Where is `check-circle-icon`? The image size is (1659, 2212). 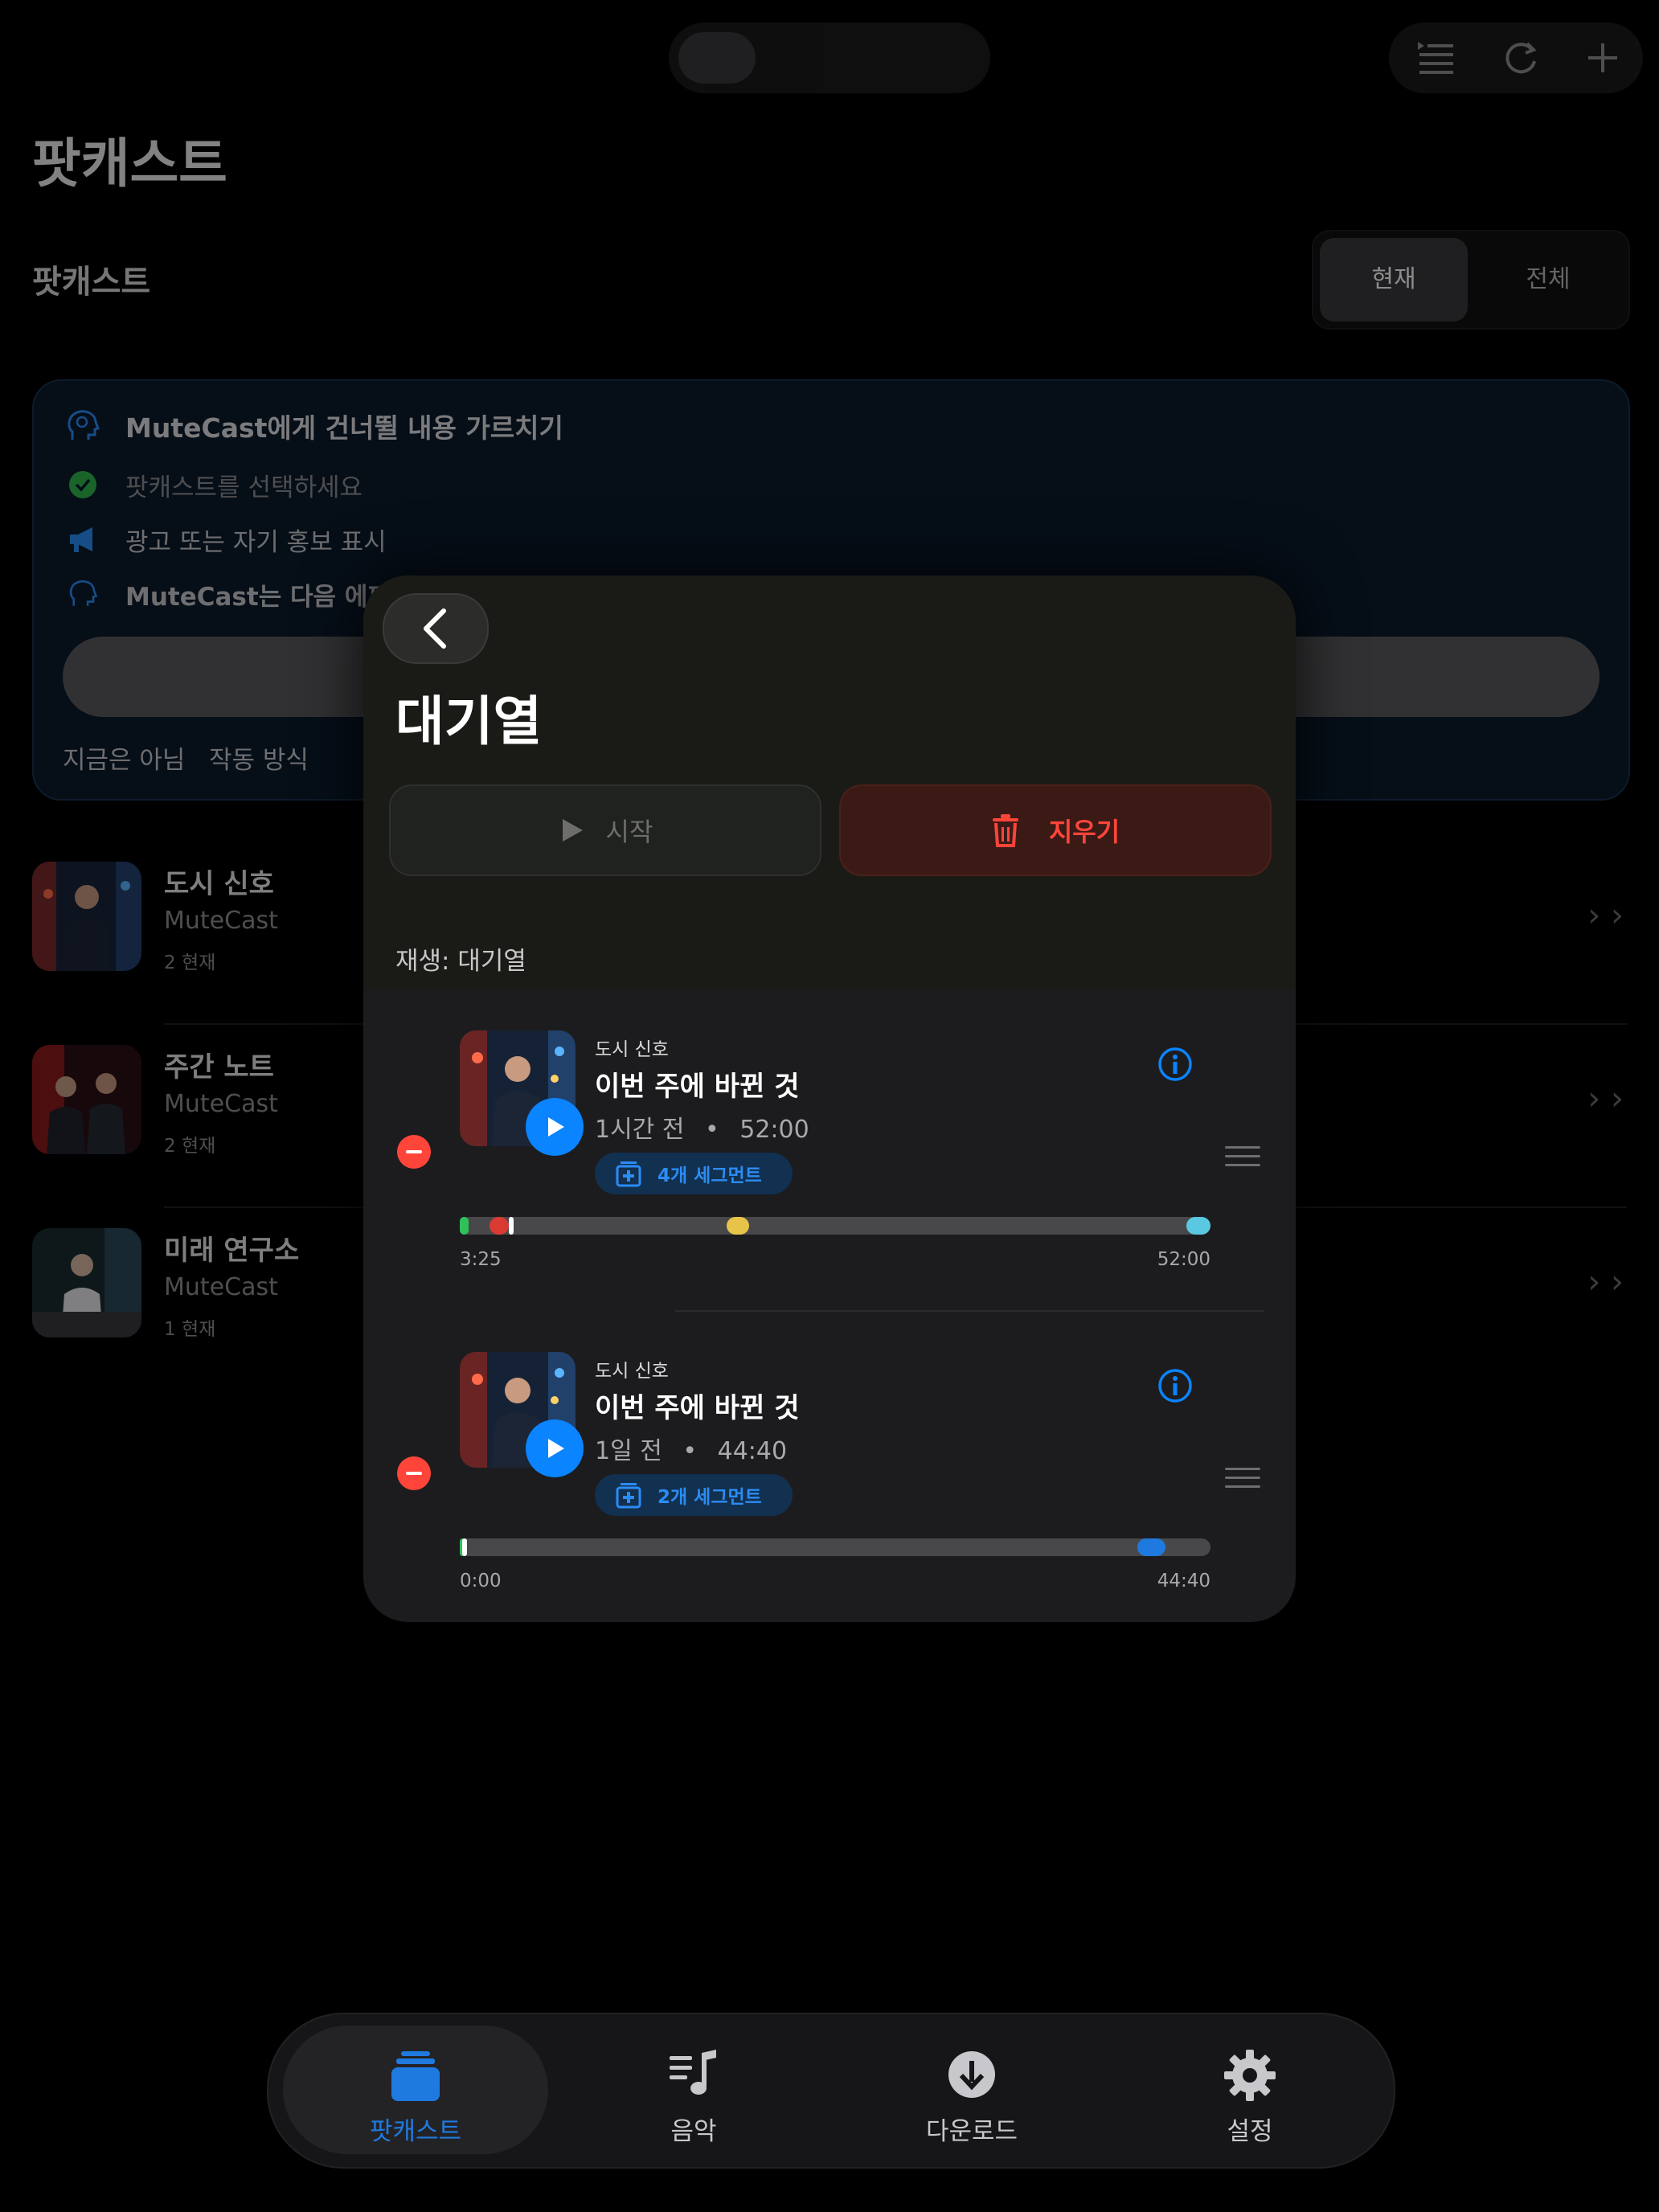
check-circle-icon is located at coordinates (82, 485).